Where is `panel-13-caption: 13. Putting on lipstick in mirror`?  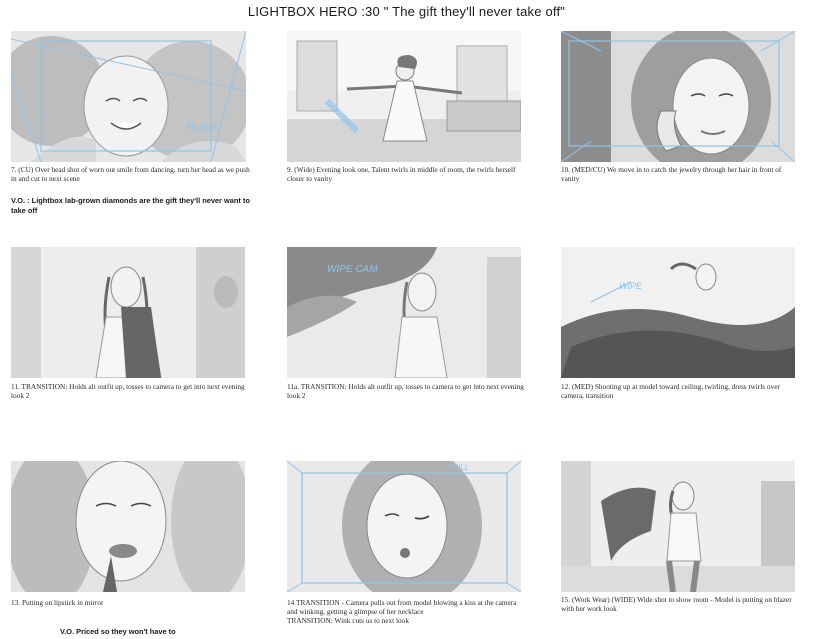
panel-13-caption: 13. Putting on lipstick in mirror is located at coordinates (57, 602).